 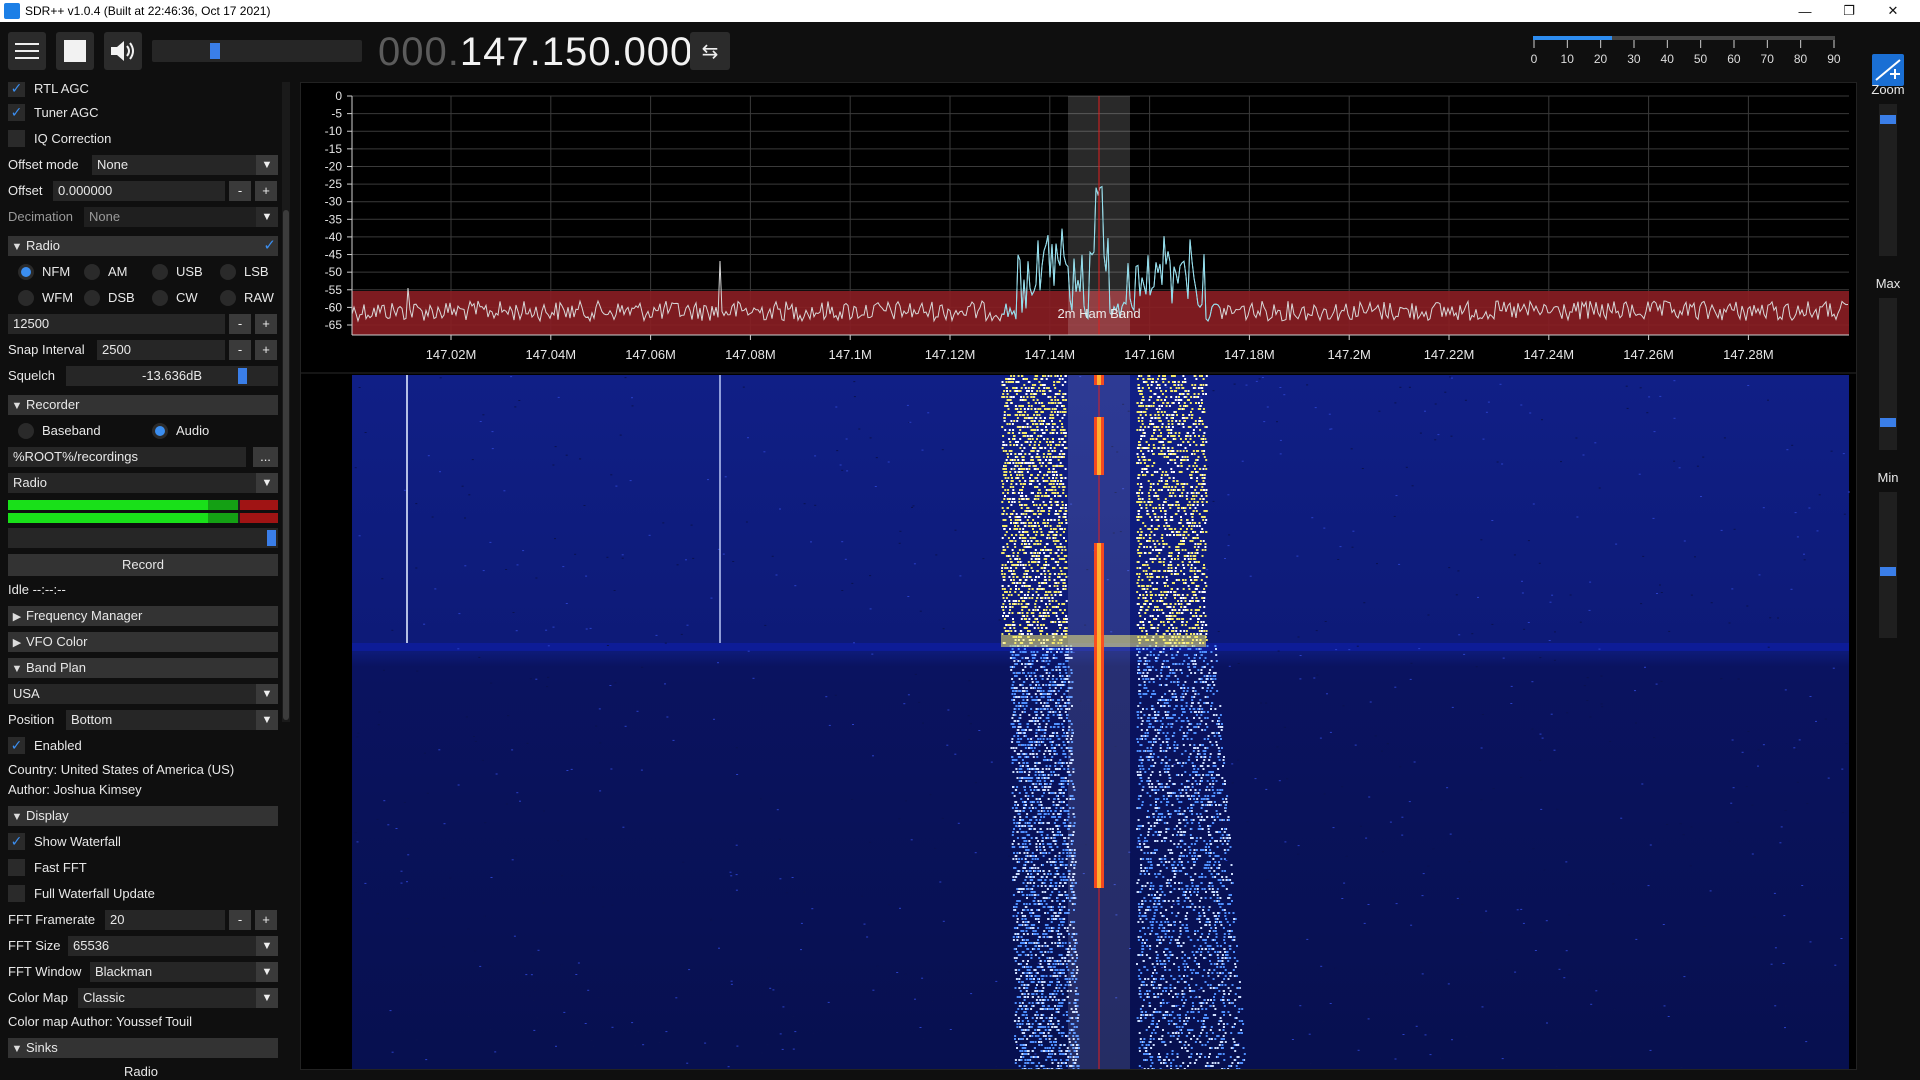 What do you see at coordinates (143, 538) in the screenshot?
I see `recorder-volume-slider` at bounding box center [143, 538].